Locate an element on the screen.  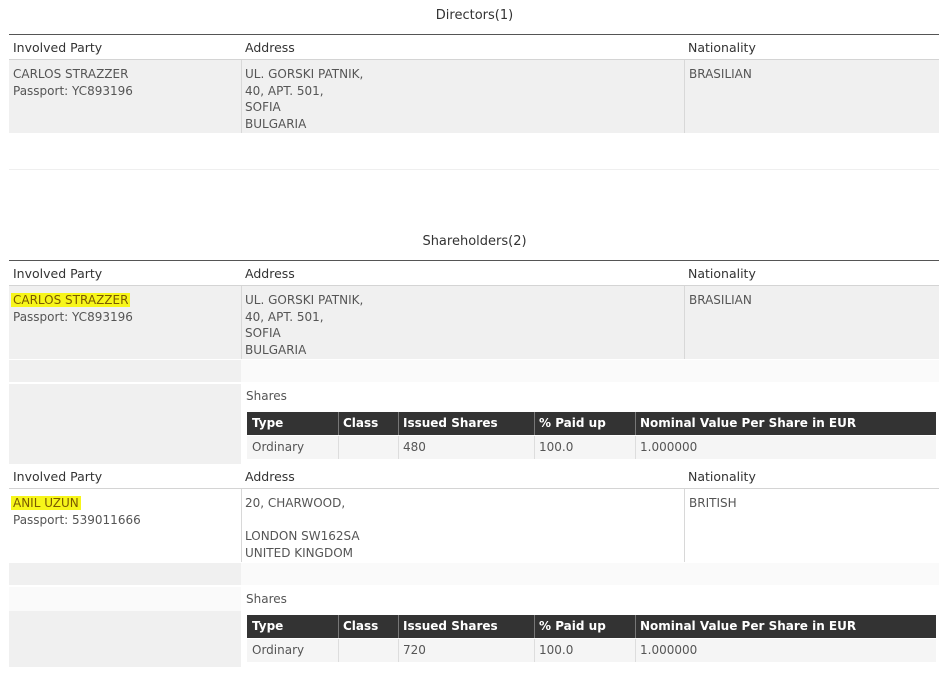
directors-title: Directors(1) is located at coordinates (474, 15).